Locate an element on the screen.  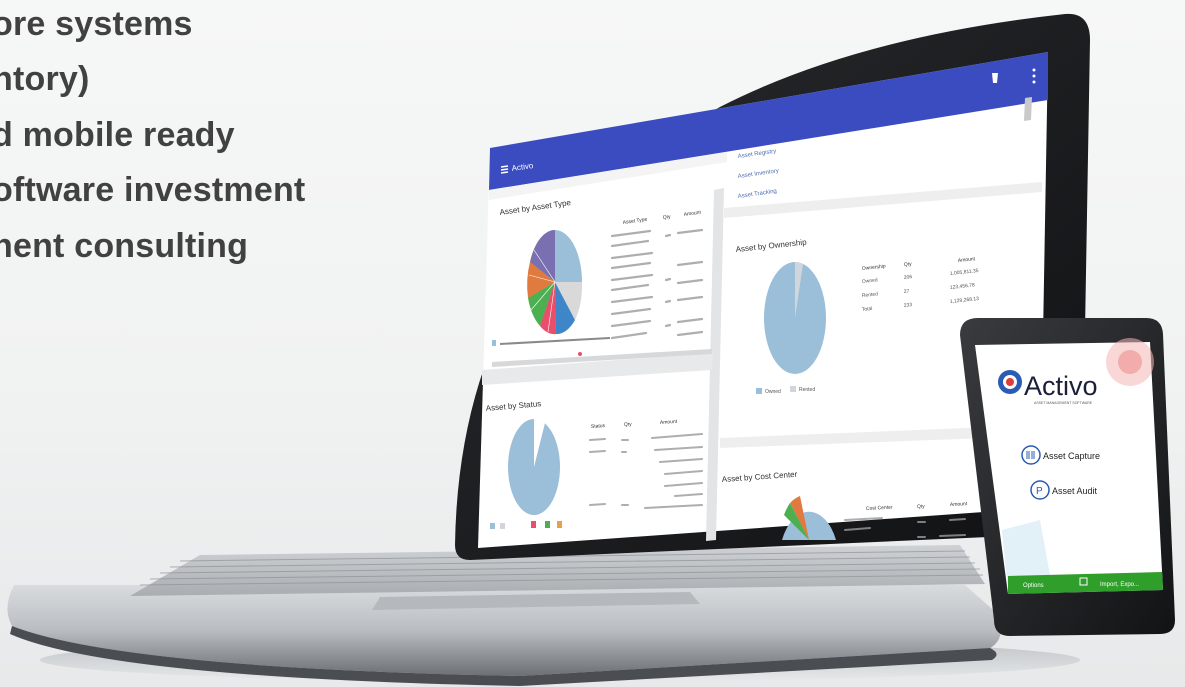
activo-logo-icon is located at coordinates (1010, 382).